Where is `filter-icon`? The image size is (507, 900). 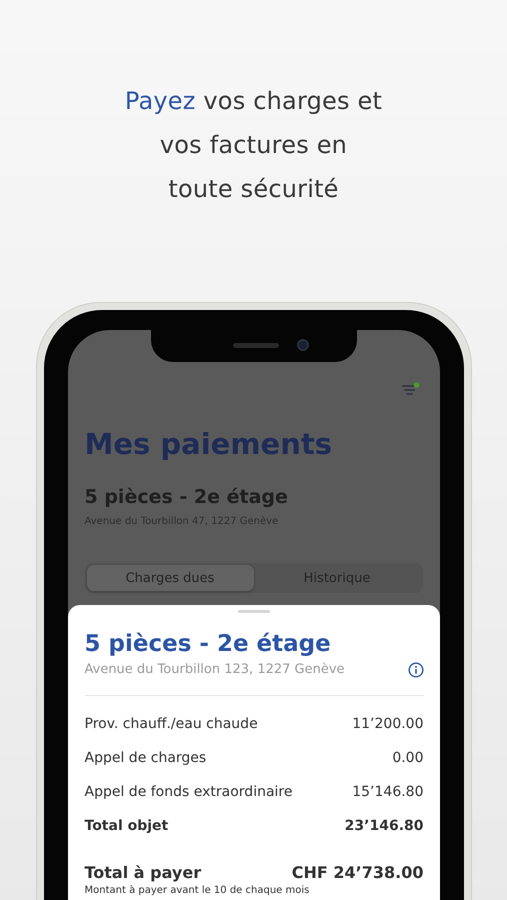
filter-icon is located at coordinates (411, 390).